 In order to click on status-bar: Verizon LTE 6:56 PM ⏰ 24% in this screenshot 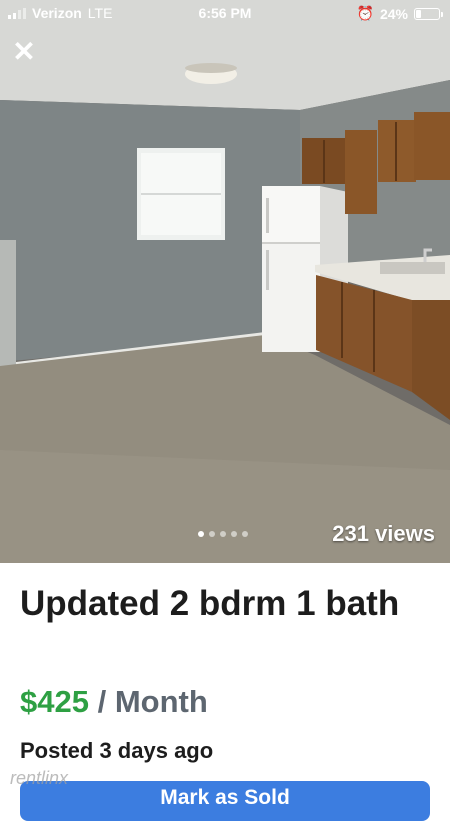, I will do `click(225, 13)`.